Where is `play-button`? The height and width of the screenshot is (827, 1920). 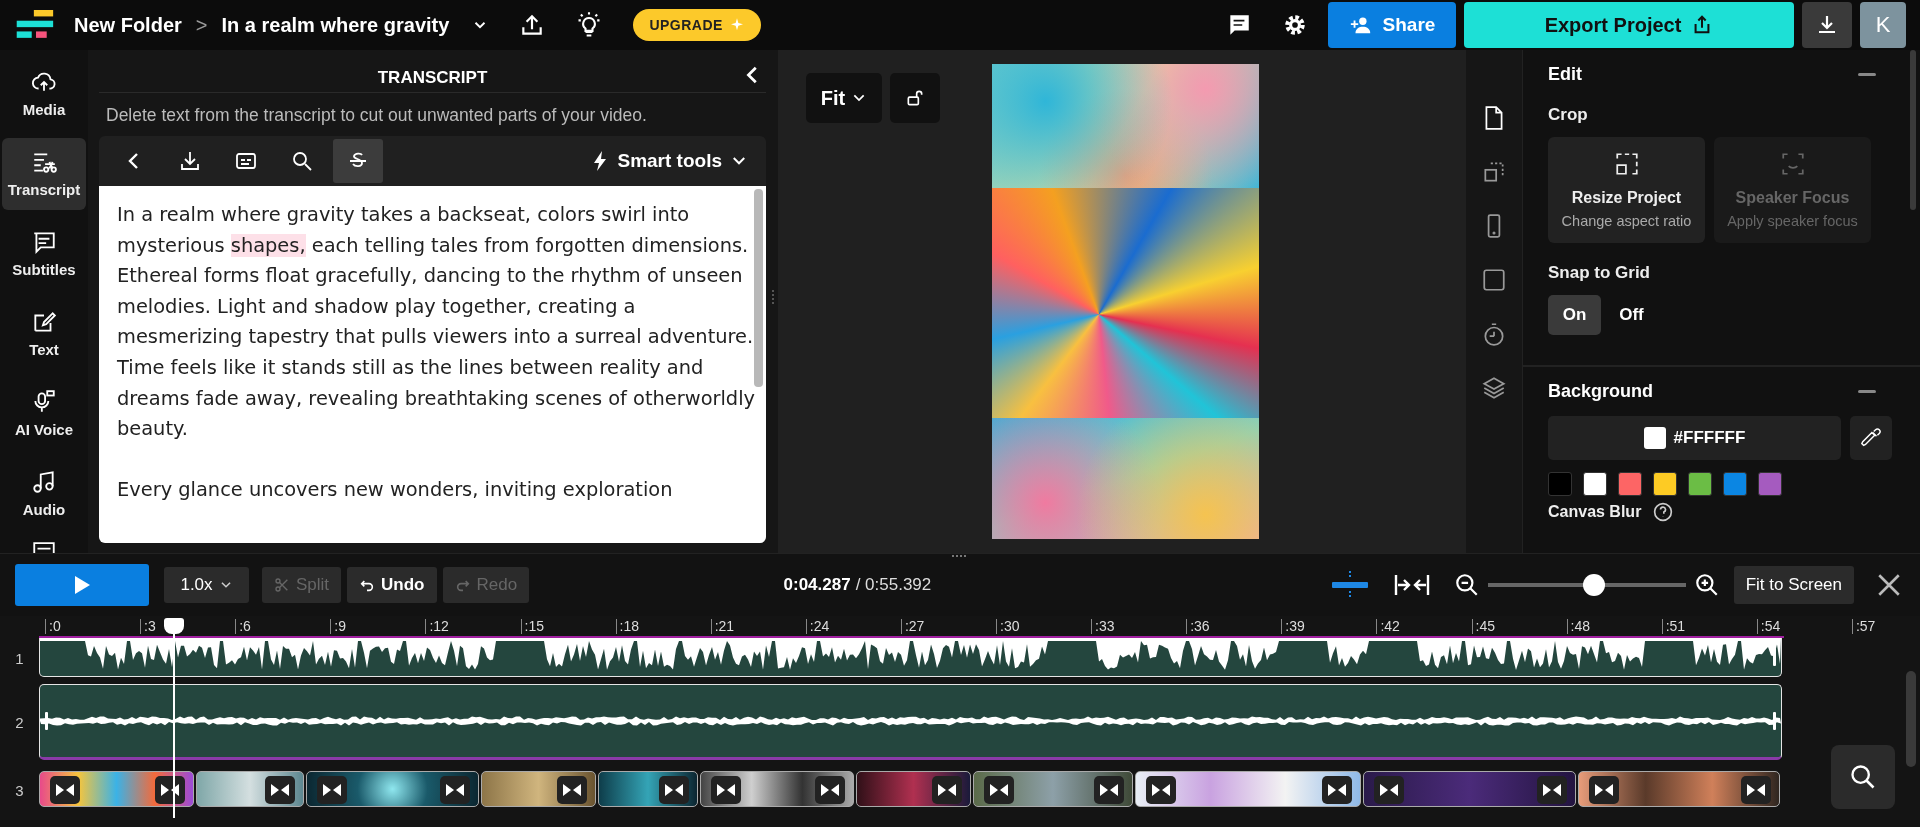
play-button is located at coordinates (82, 585).